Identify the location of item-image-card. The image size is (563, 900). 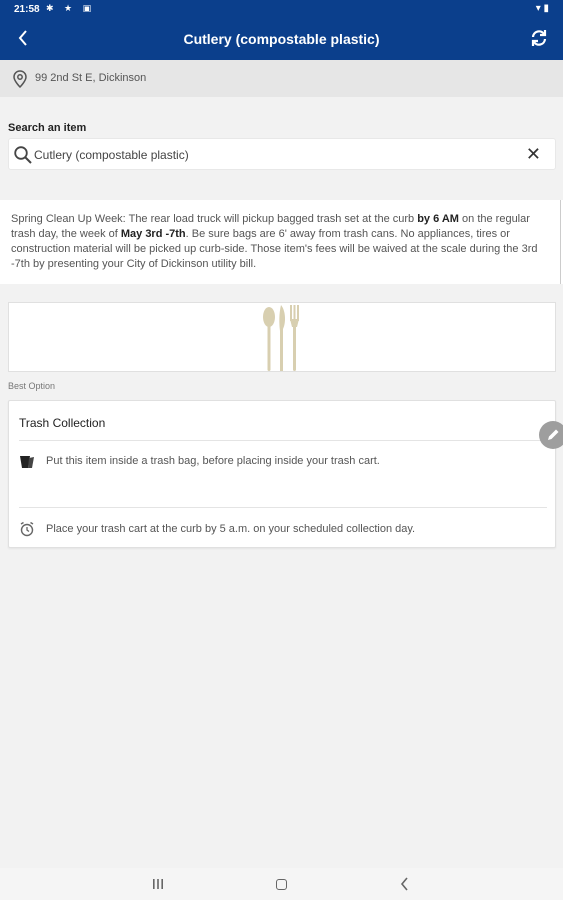
(282, 337).